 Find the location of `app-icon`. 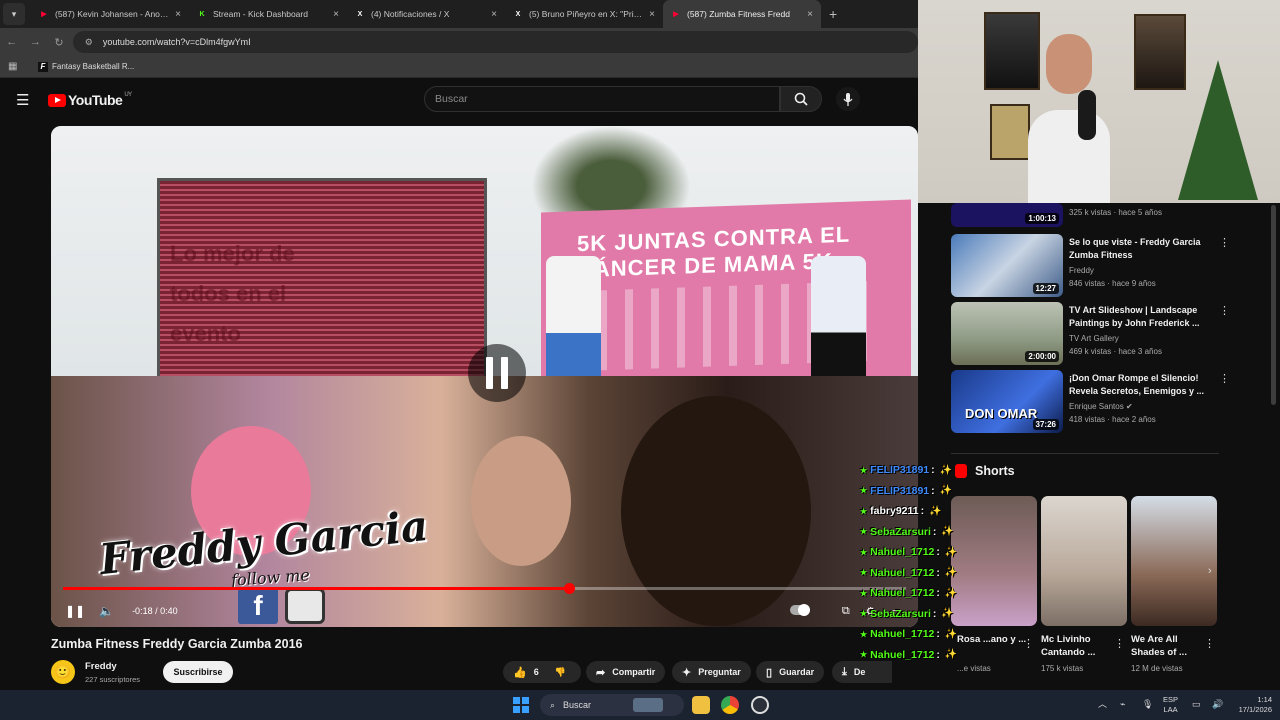

app-icon is located at coordinates (760, 705).